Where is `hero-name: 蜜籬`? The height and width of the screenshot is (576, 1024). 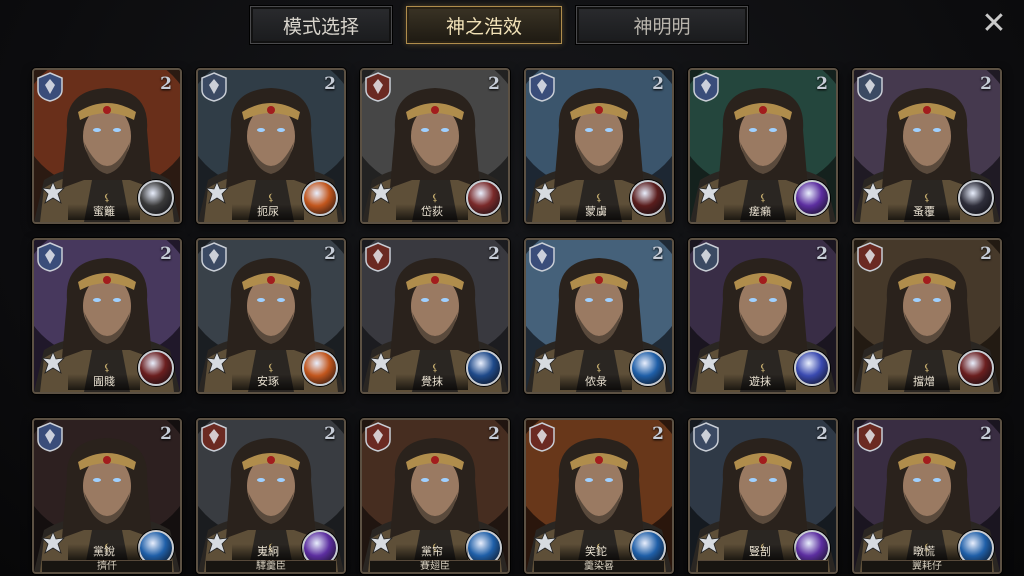
hero-name: 蜜籬 is located at coordinates (104, 212).